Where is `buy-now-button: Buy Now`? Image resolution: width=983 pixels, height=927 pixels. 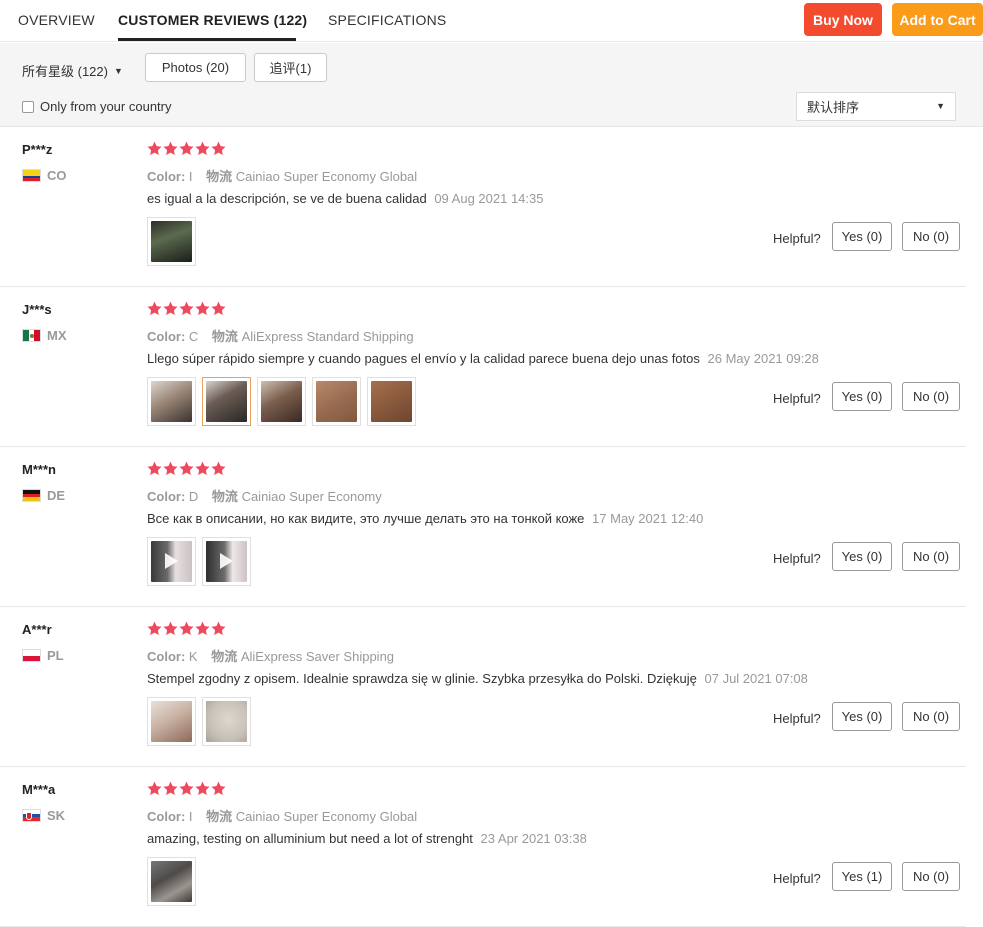 buy-now-button: Buy Now is located at coordinates (843, 19).